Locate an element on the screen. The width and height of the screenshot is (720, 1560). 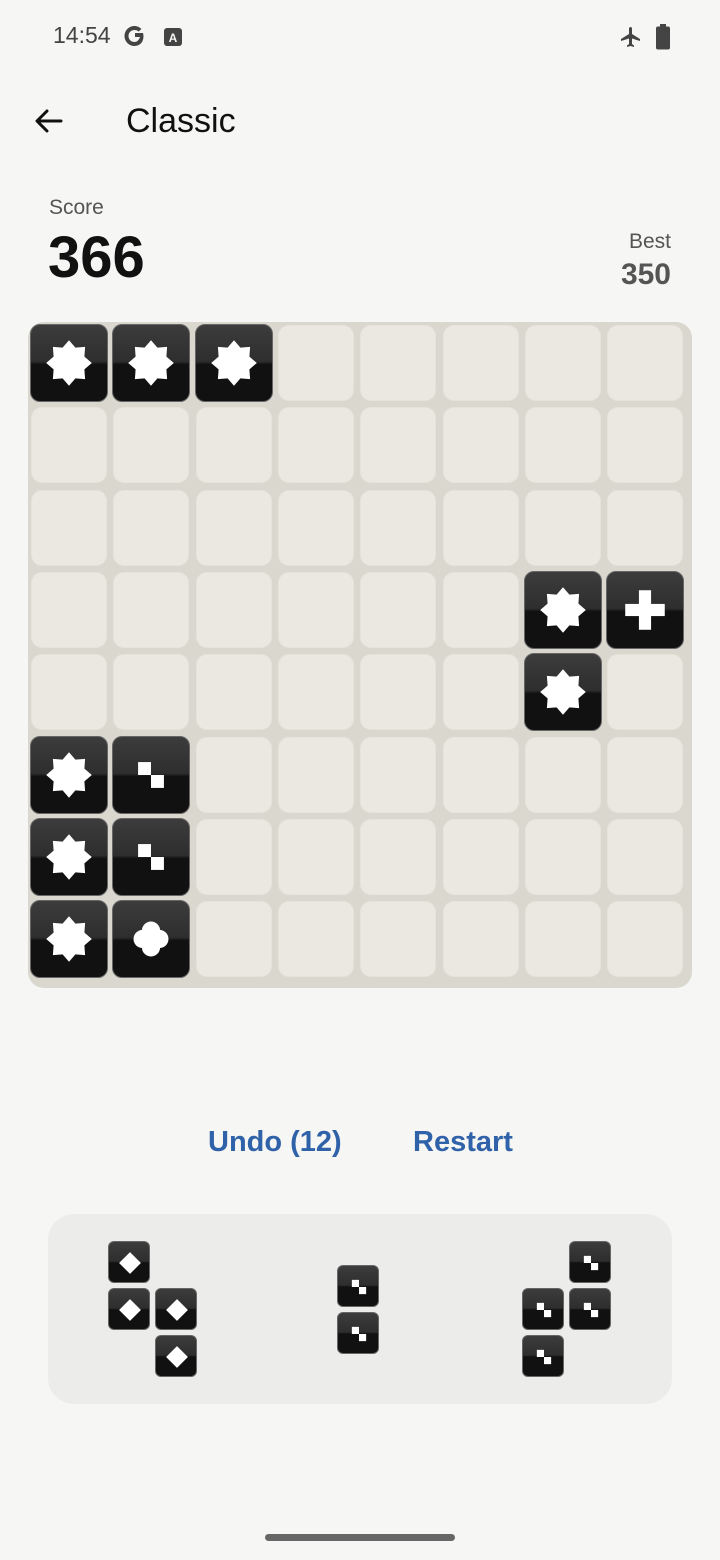
status-time: 14:54 is located at coordinates (82, 35).